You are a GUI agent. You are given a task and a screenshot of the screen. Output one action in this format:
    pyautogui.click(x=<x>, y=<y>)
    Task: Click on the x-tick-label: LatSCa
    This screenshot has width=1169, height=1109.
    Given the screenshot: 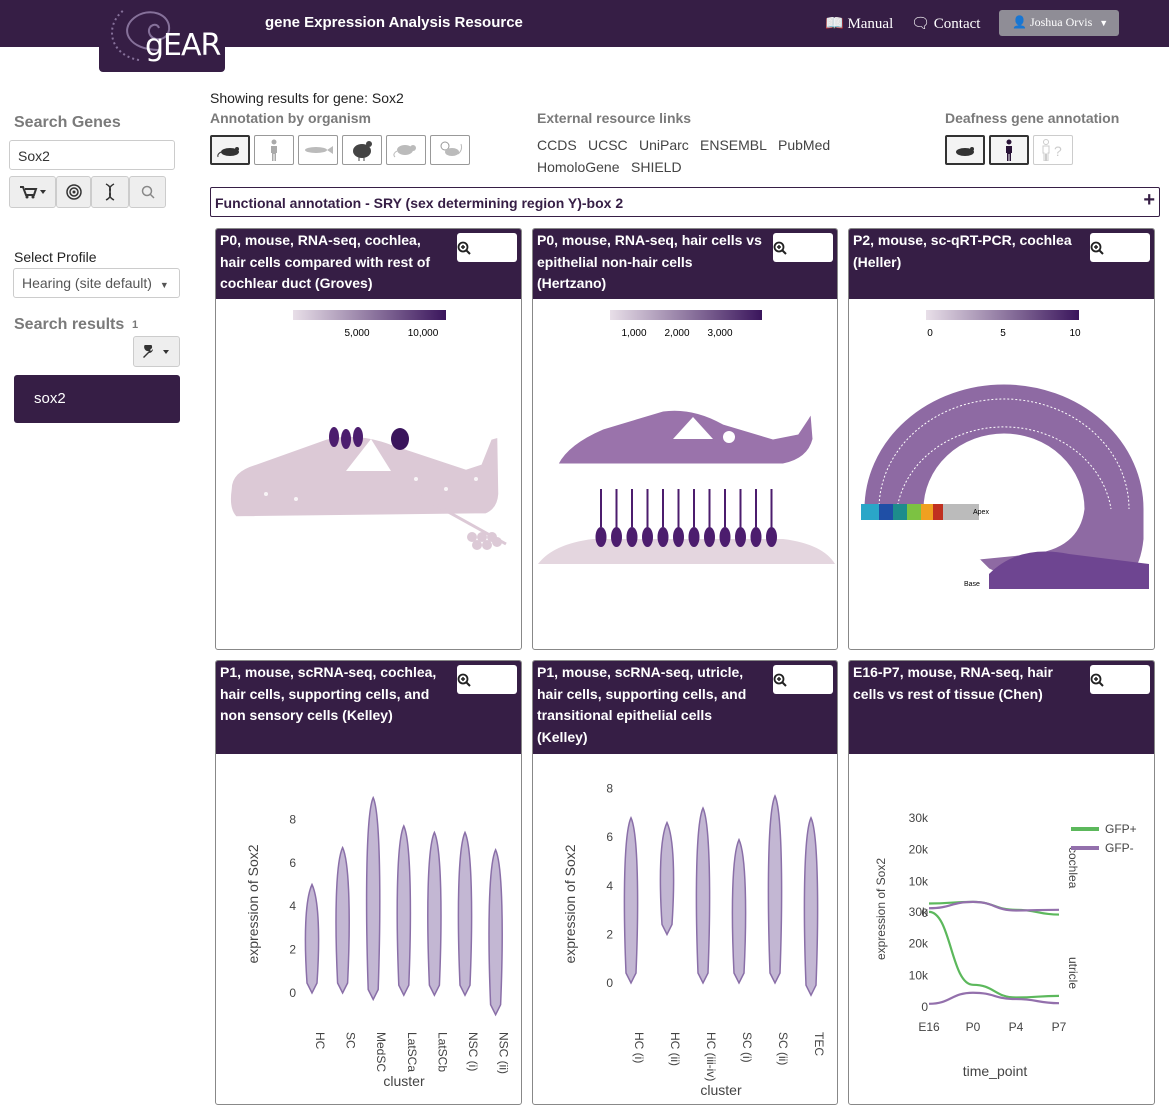 What is the action you would take?
    pyautogui.click(x=412, y=1052)
    